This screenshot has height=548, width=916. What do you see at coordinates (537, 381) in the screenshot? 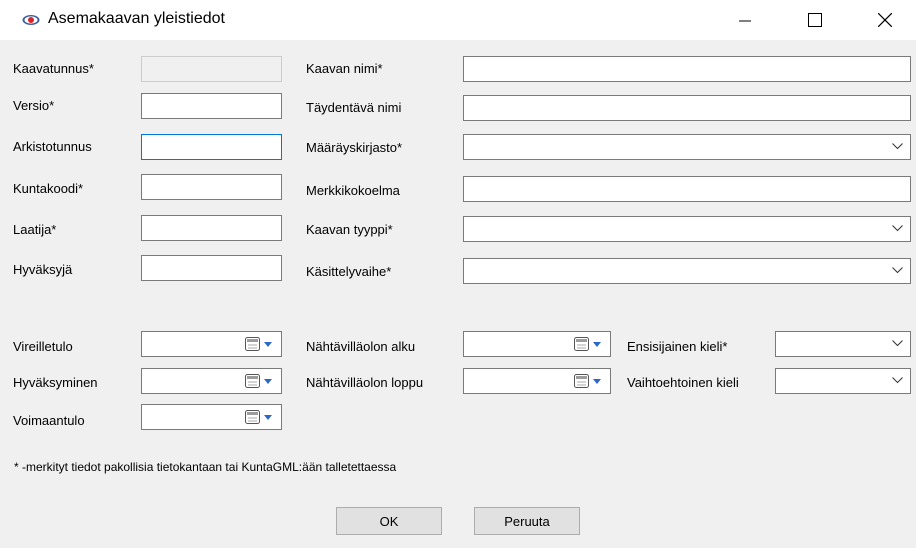
I see `nahtavillaolon-loppu-date-field` at bounding box center [537, 381].